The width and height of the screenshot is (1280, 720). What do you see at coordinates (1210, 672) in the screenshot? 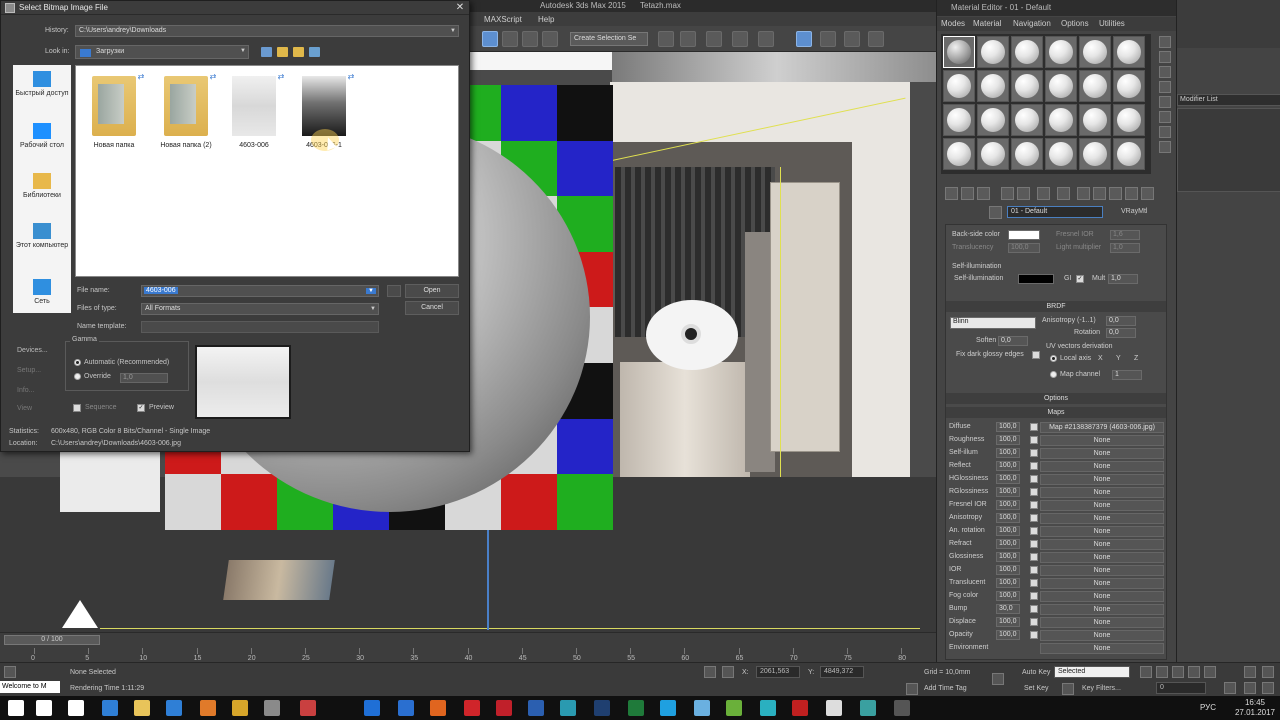
I see `go-to-end-icon` at bounding box center [1210, 672].